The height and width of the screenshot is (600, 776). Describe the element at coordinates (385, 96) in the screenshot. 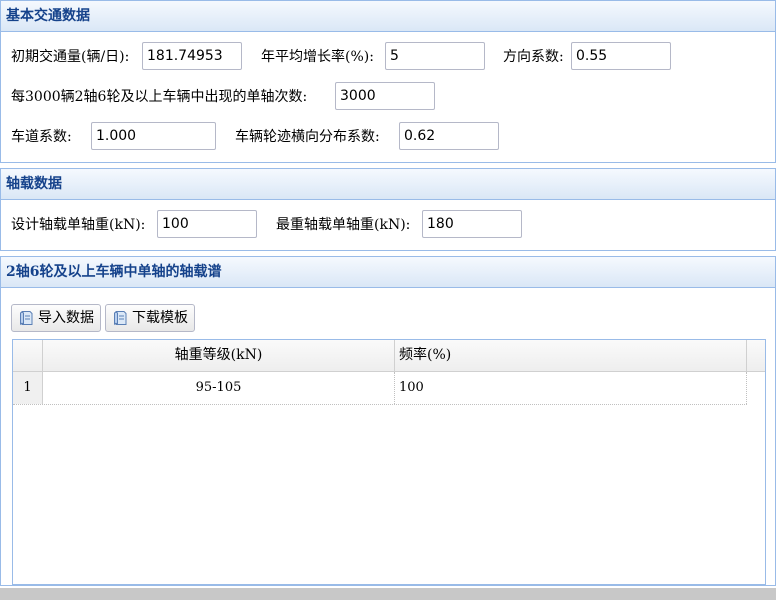

I see `single-axle-count-input` at that location.